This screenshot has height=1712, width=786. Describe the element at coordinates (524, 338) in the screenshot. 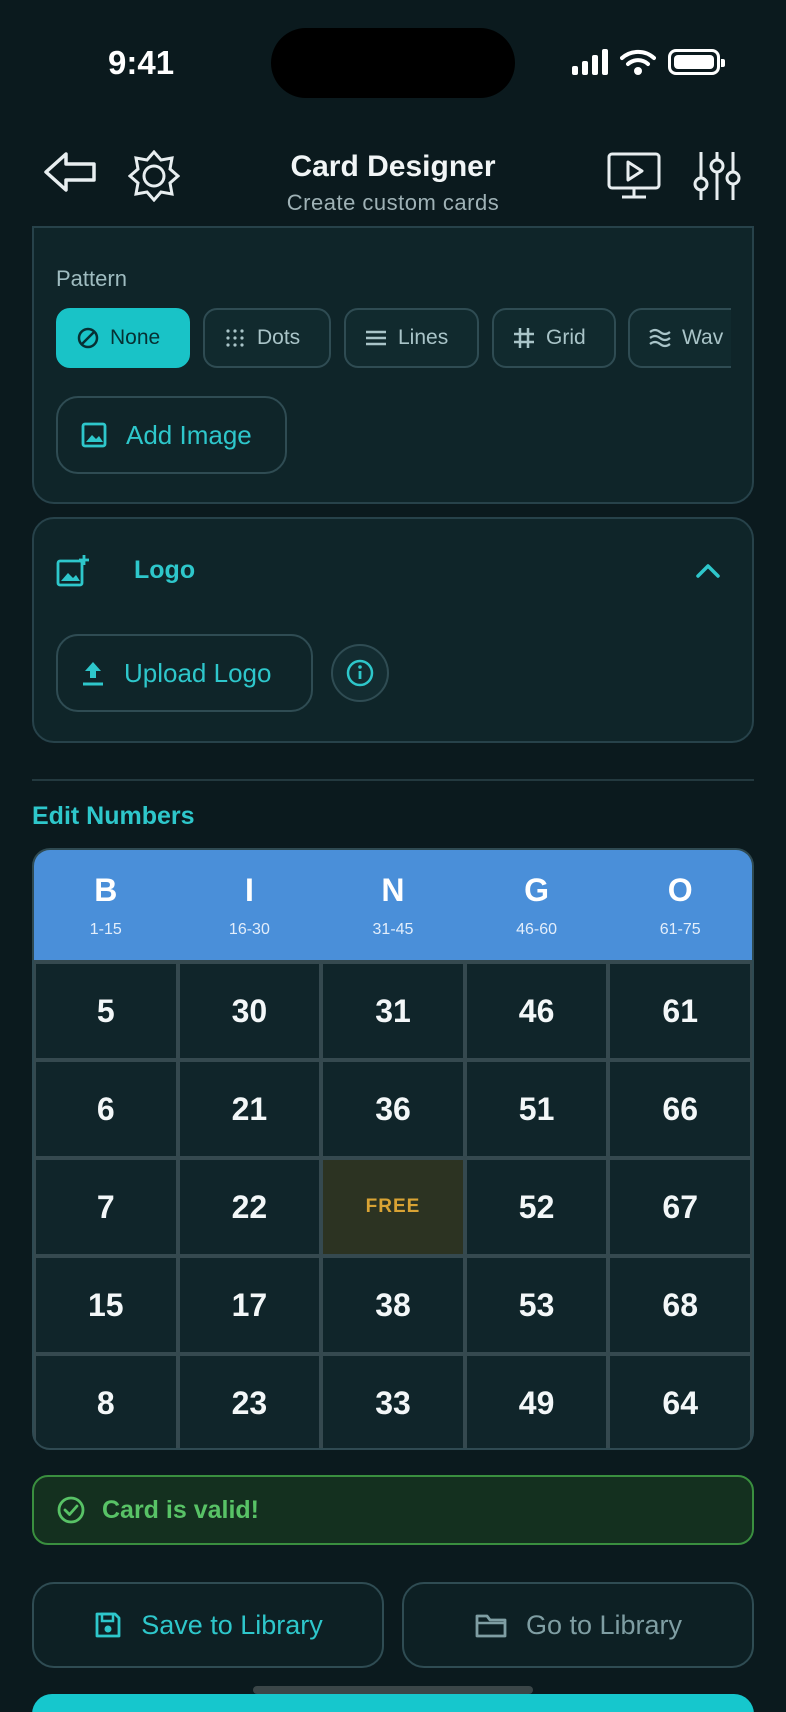

I see `grid-icon` at that location.